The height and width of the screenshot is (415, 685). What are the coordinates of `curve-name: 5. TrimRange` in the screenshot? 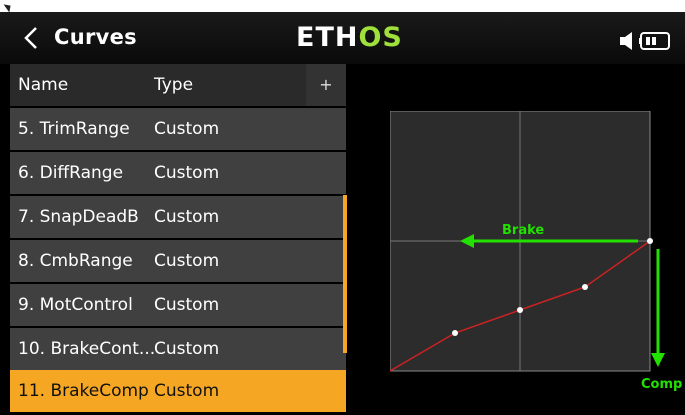 It's located at (74, 129).